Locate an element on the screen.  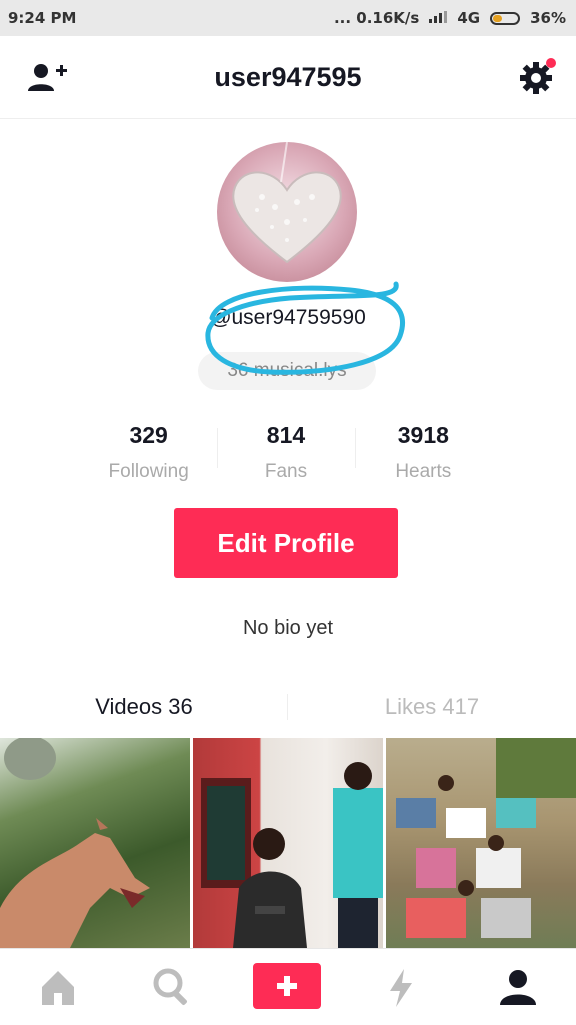
gear-icon is located at coordinates (537, 77).